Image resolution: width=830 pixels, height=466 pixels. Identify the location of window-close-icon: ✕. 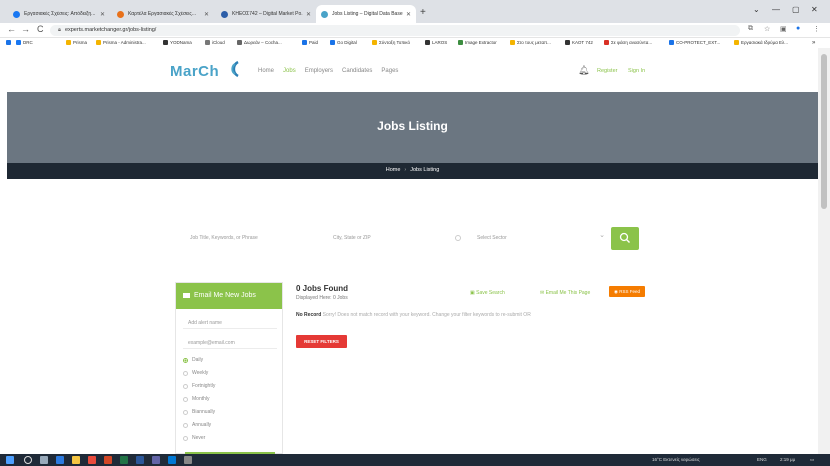
(814, 9).